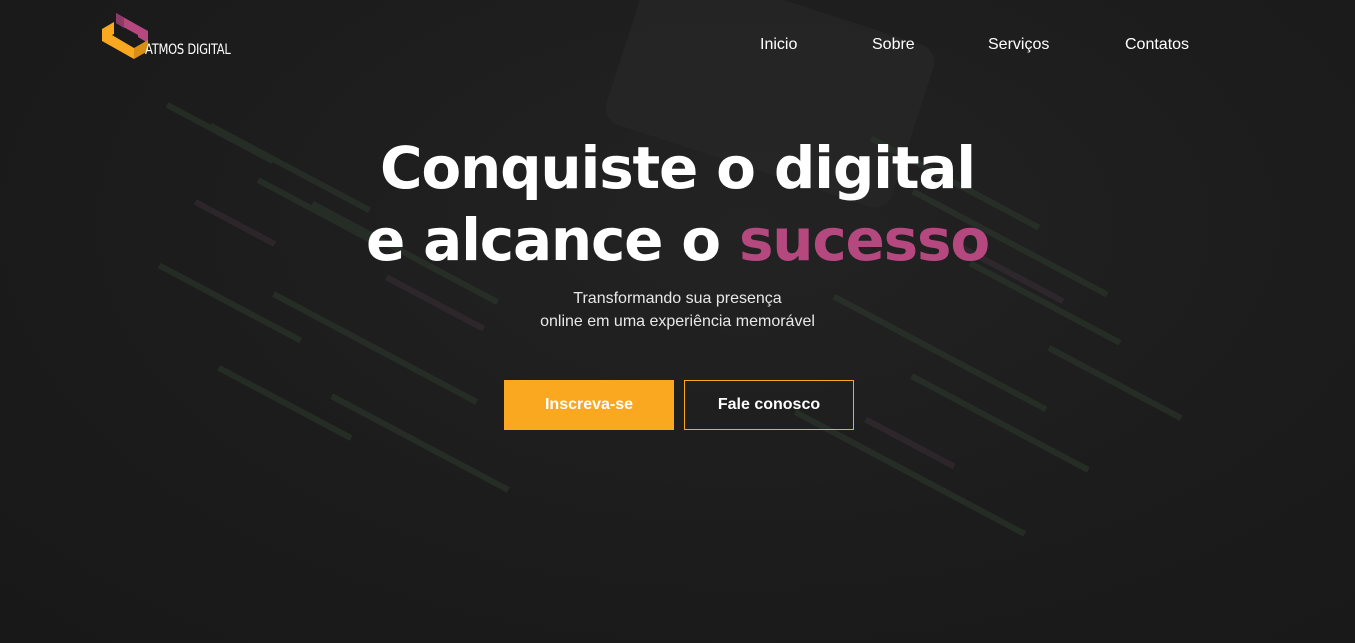 The height and width of the screenshot is (643, 1355). I want to click on signup-button: Inscreva-se, so click(589, 405).